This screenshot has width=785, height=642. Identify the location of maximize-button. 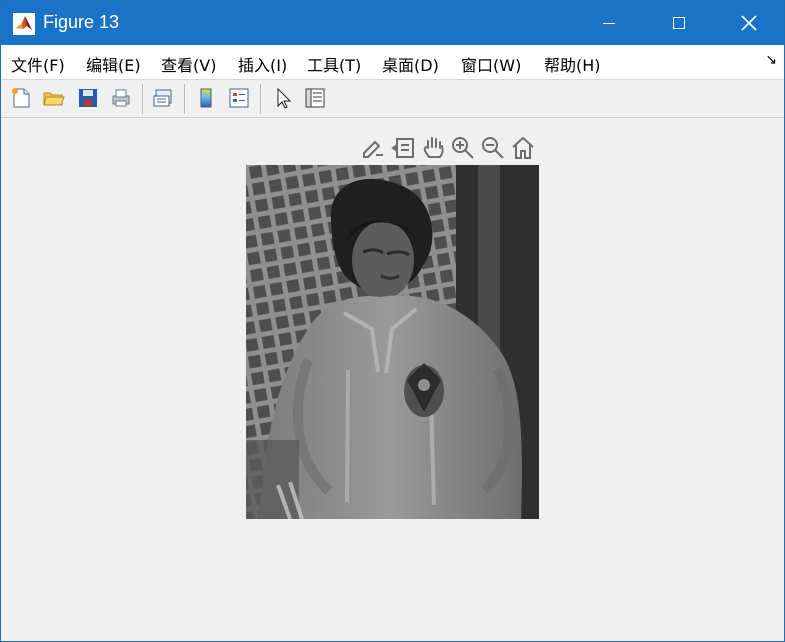
(679, 23).